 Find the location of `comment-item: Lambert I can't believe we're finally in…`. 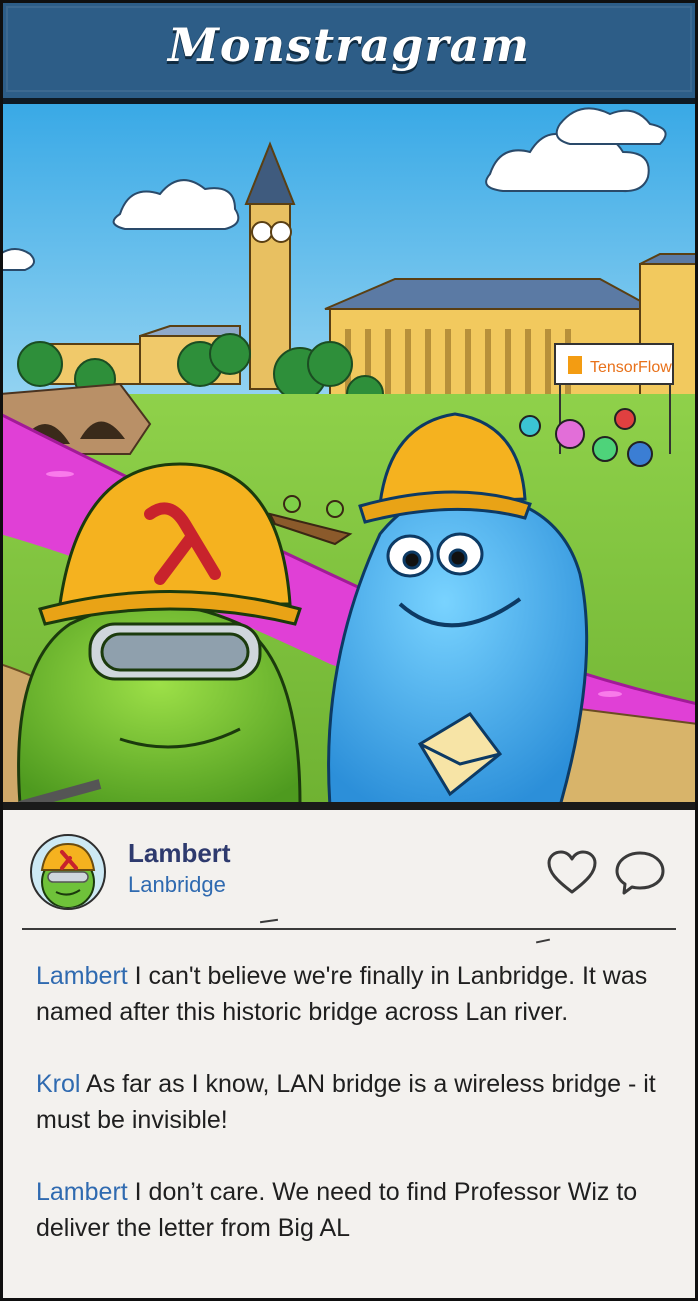

comment-item: Lambert I can't believe we're finally in… is located at coordinates (356, 994).